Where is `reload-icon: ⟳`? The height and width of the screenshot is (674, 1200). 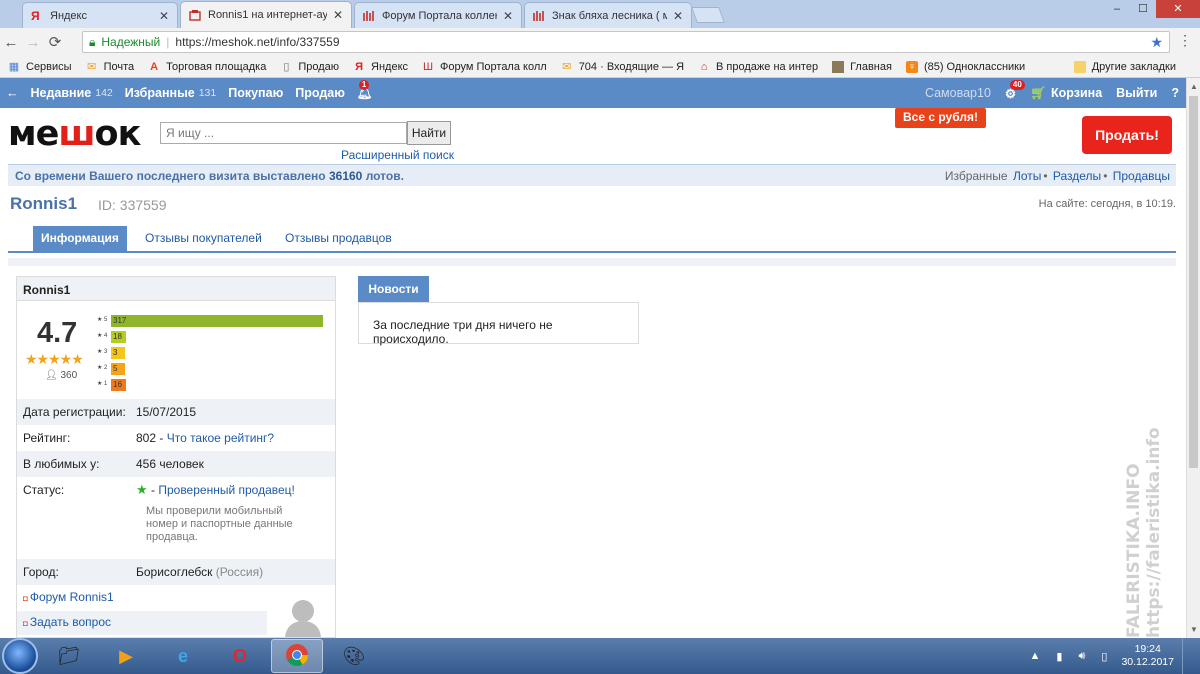
reload-icon: ⟳ is located at coordinates (55, 42).